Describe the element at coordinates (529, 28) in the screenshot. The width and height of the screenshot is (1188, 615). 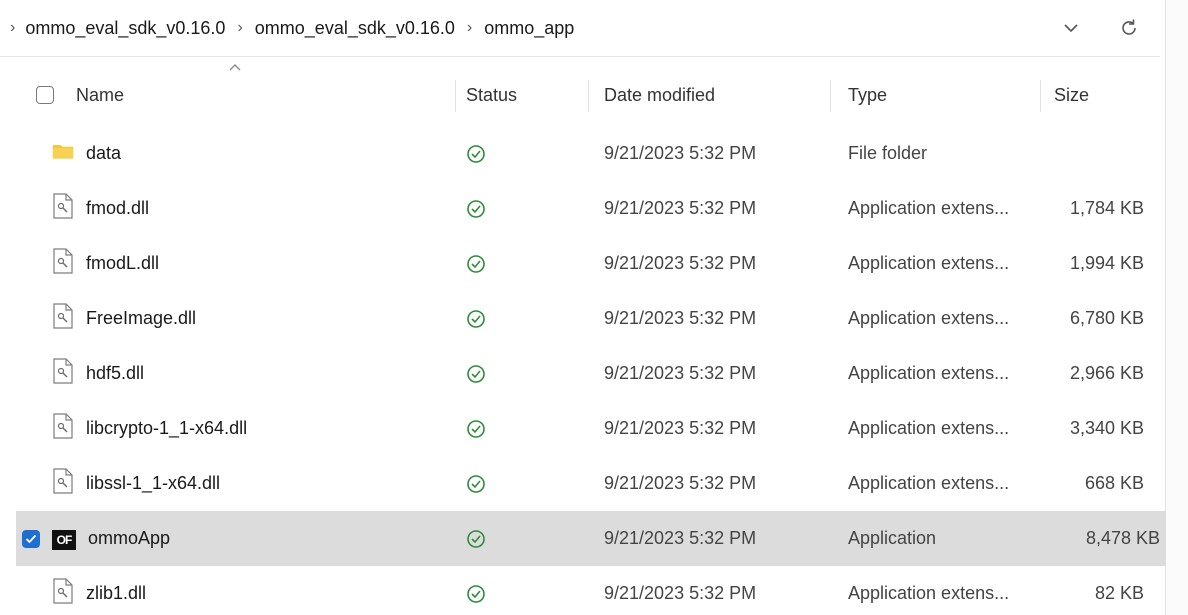
I see `breadcrumb-item: ommo_app` at that location.